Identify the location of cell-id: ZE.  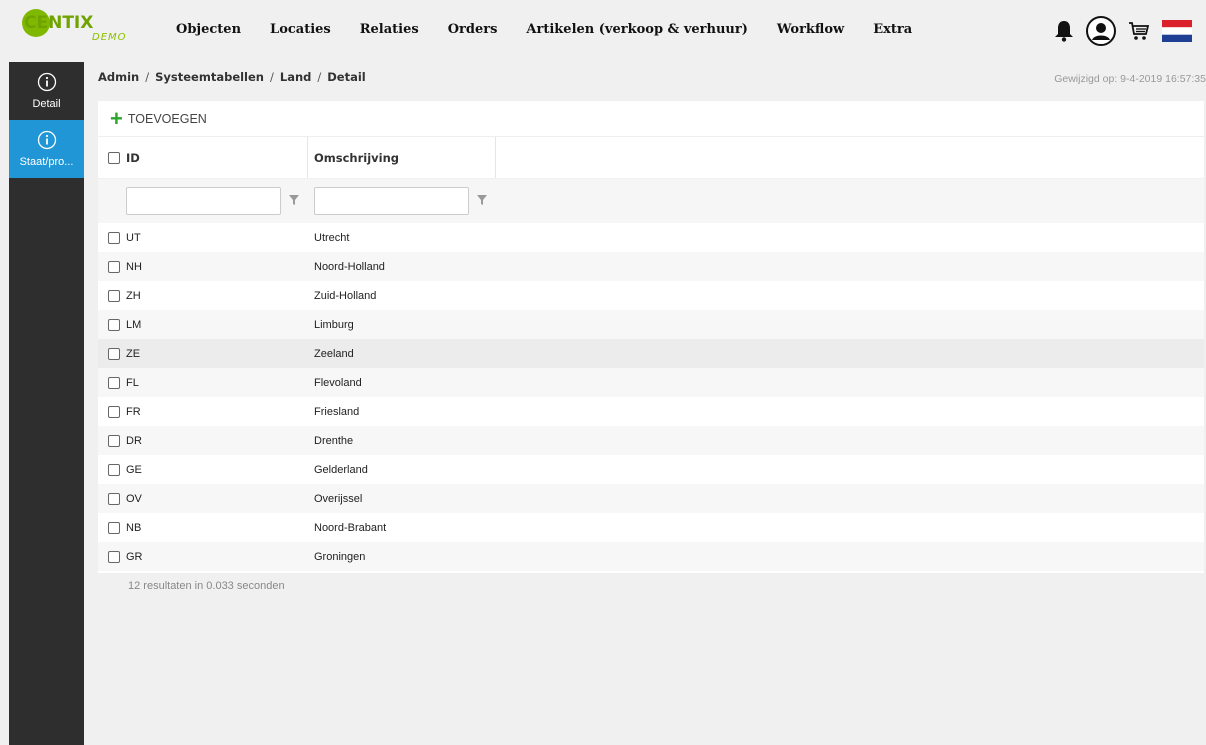
(133, 353).